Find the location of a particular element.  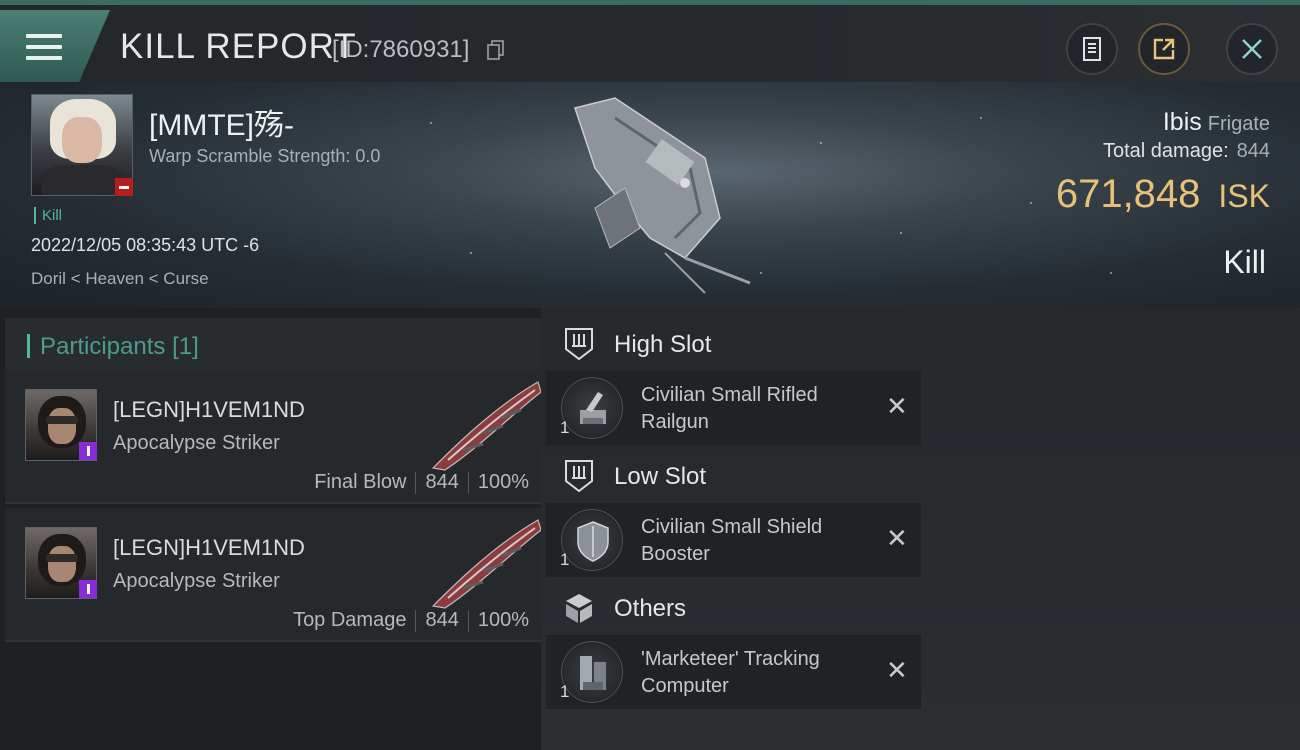

menu-button is located at coordinates (55, 46).